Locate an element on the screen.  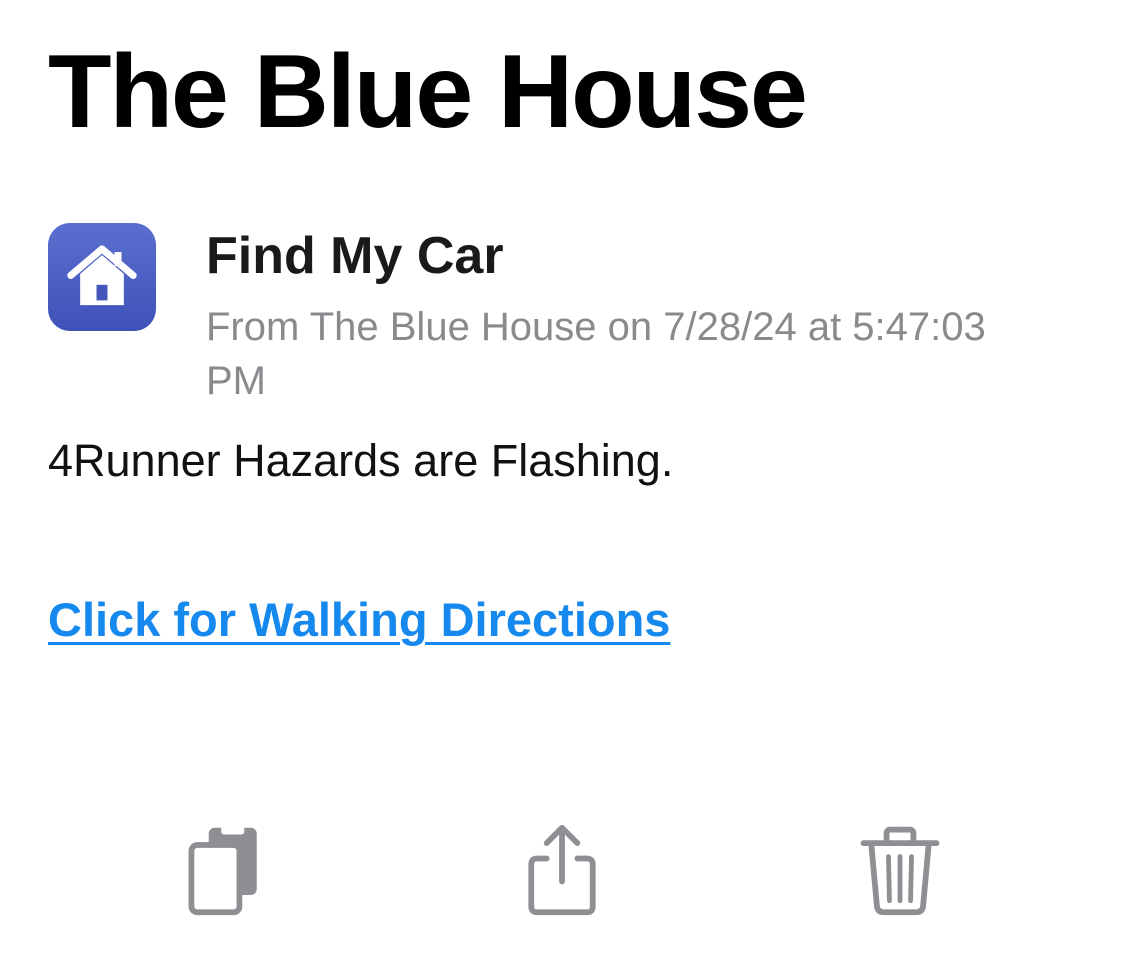
home-icon is located at coordinates (102, 275).